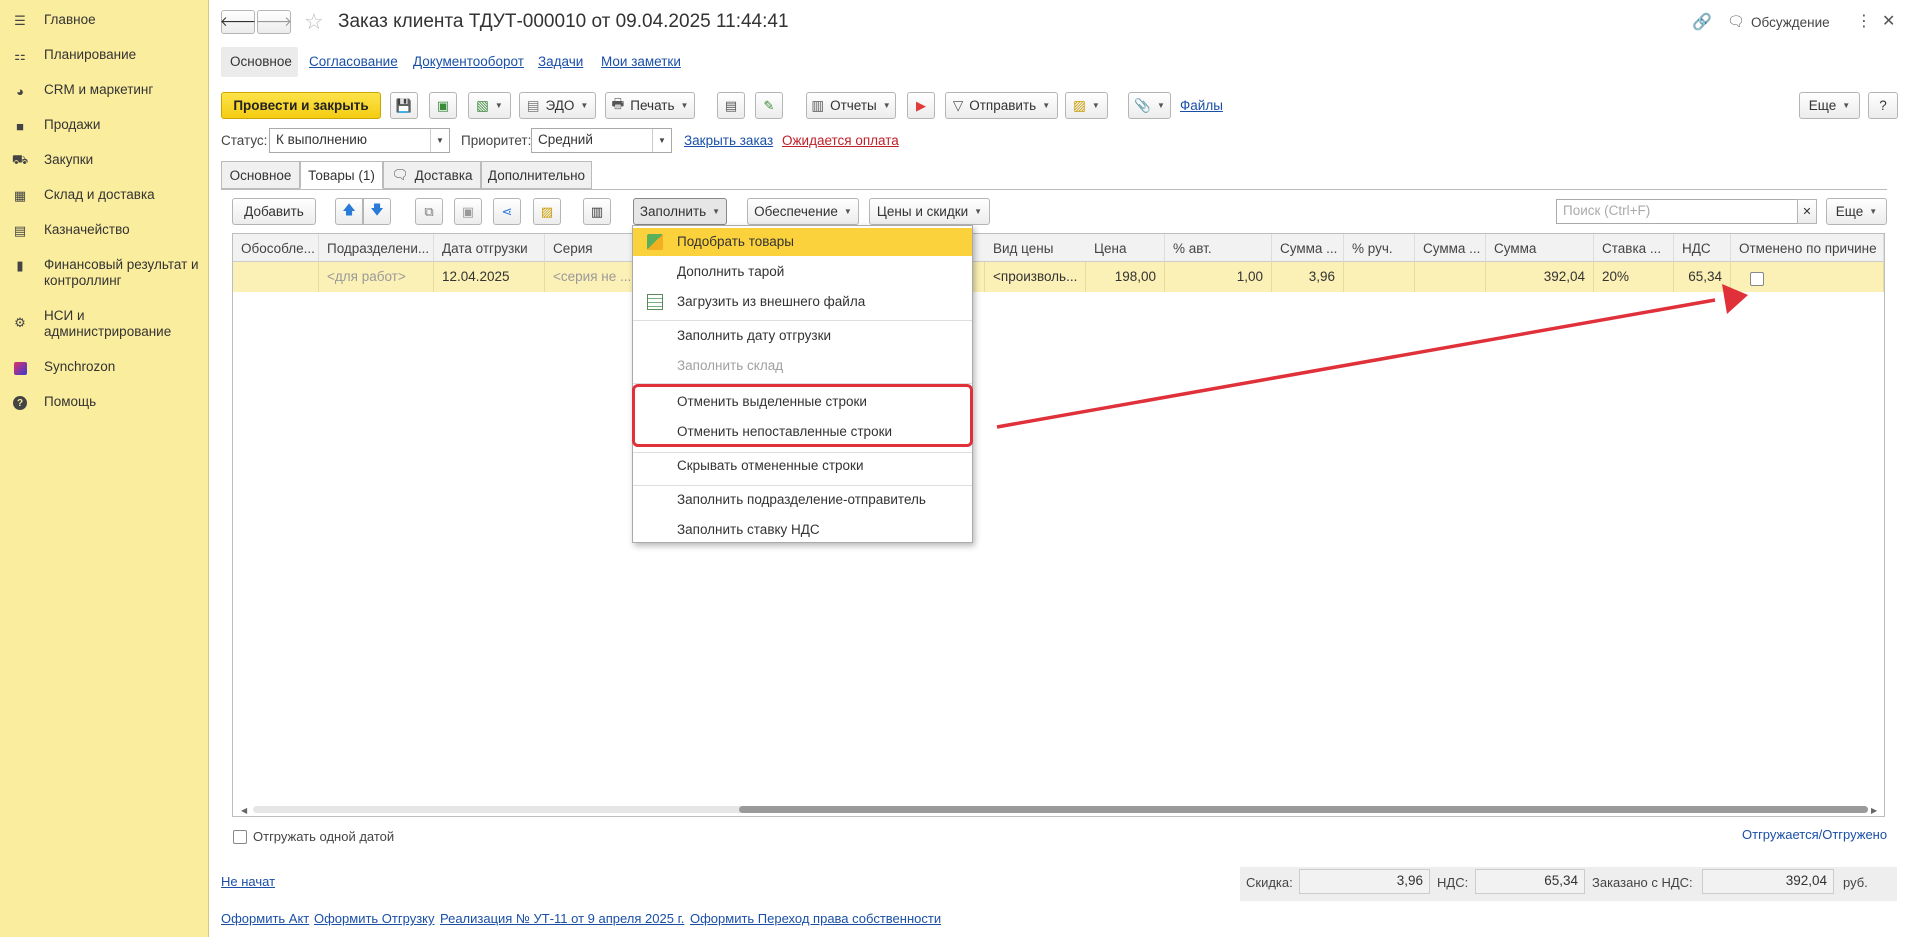 Image resolution: width=1910 pixels, height=937 pixels. I want to click on annotation-arrow, so click(1372, 356).